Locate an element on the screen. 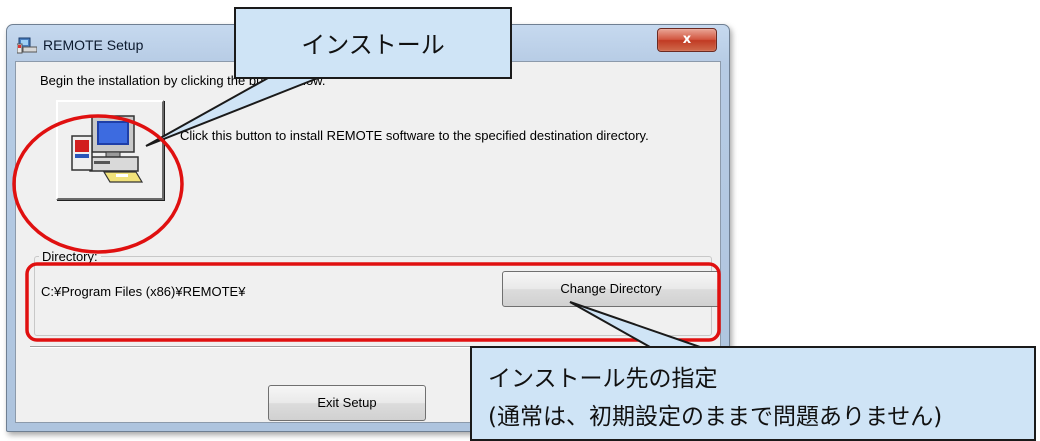 The width and height of the screenshot is (1040, 441). install-callout: インストール is located at coordinates (373, 43).